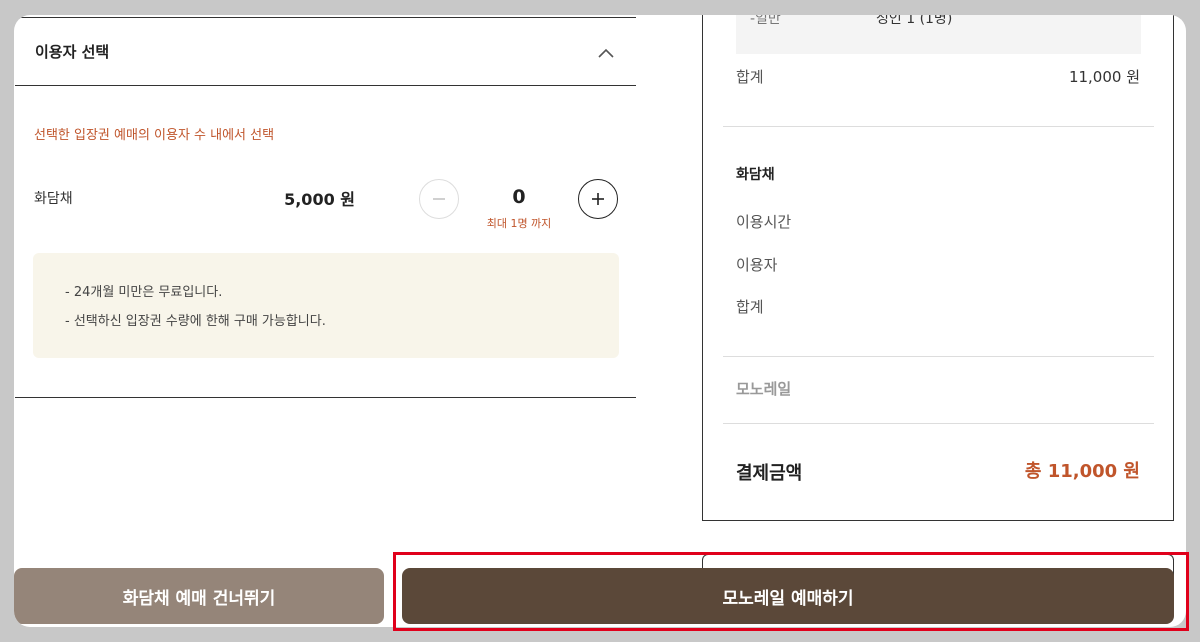 The width and height of the screenshot is (1200, 642). I want to click on payment-label: 결제금액, so click(769, 473).